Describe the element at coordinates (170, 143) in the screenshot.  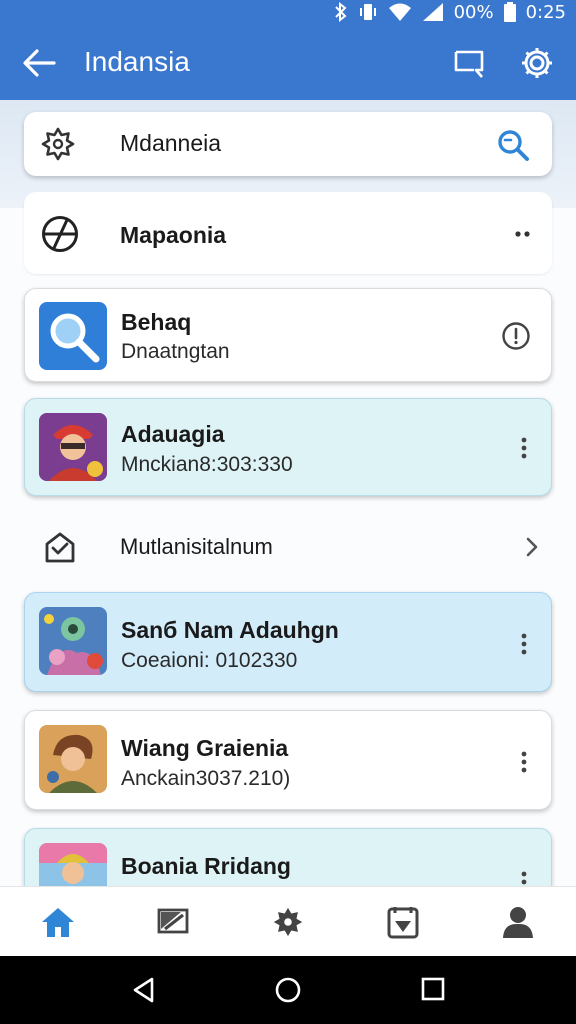
I see `search-input: Mdanneia` at that location.